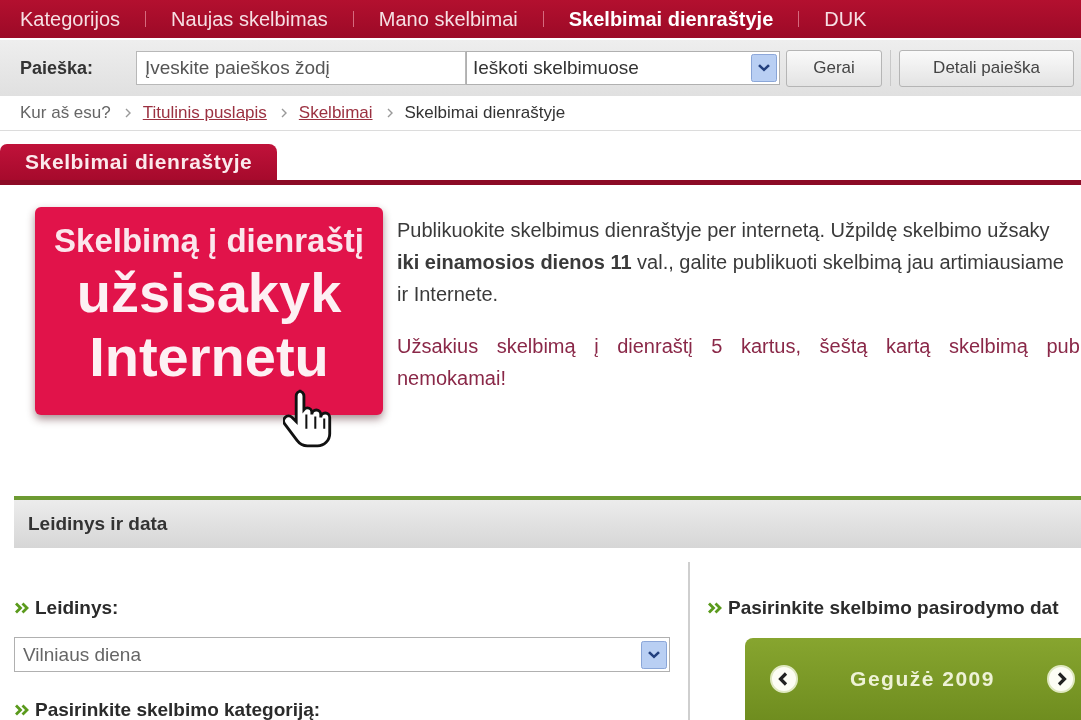  I want to click on search-field: Įveskite paieškos žodį, so click(301, 68).